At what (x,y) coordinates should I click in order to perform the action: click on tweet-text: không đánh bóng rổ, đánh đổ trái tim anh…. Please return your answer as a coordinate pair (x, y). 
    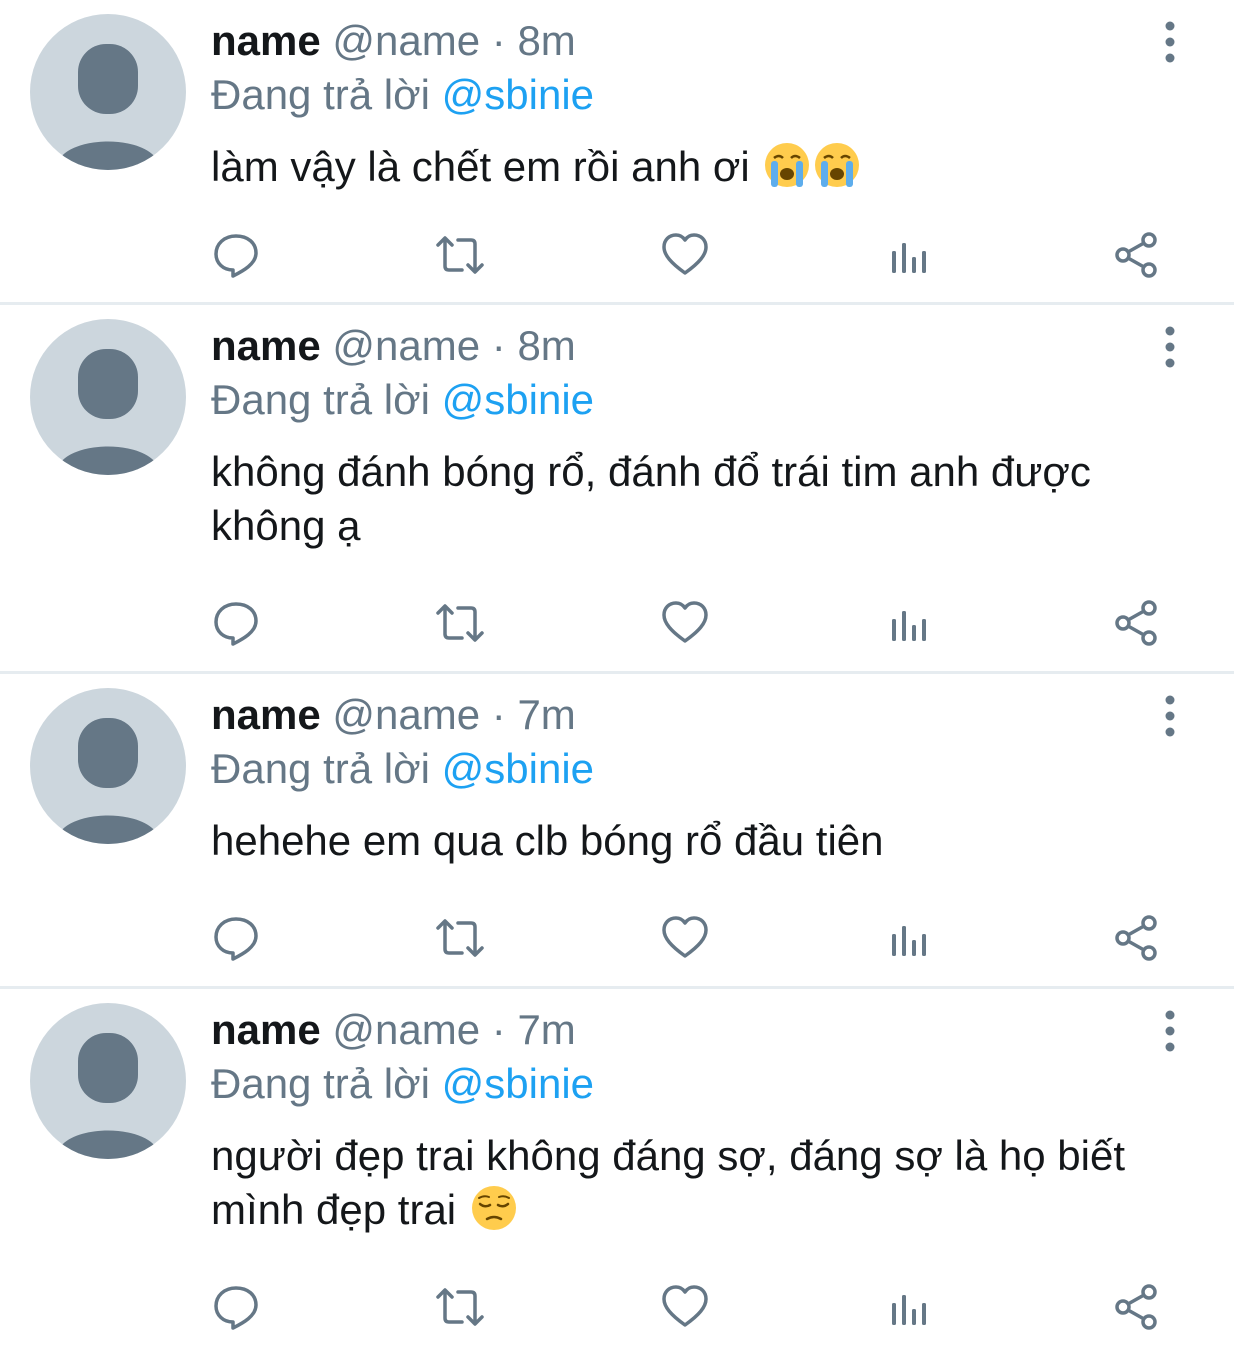
    Looking at the image, I should click on (692, 499).